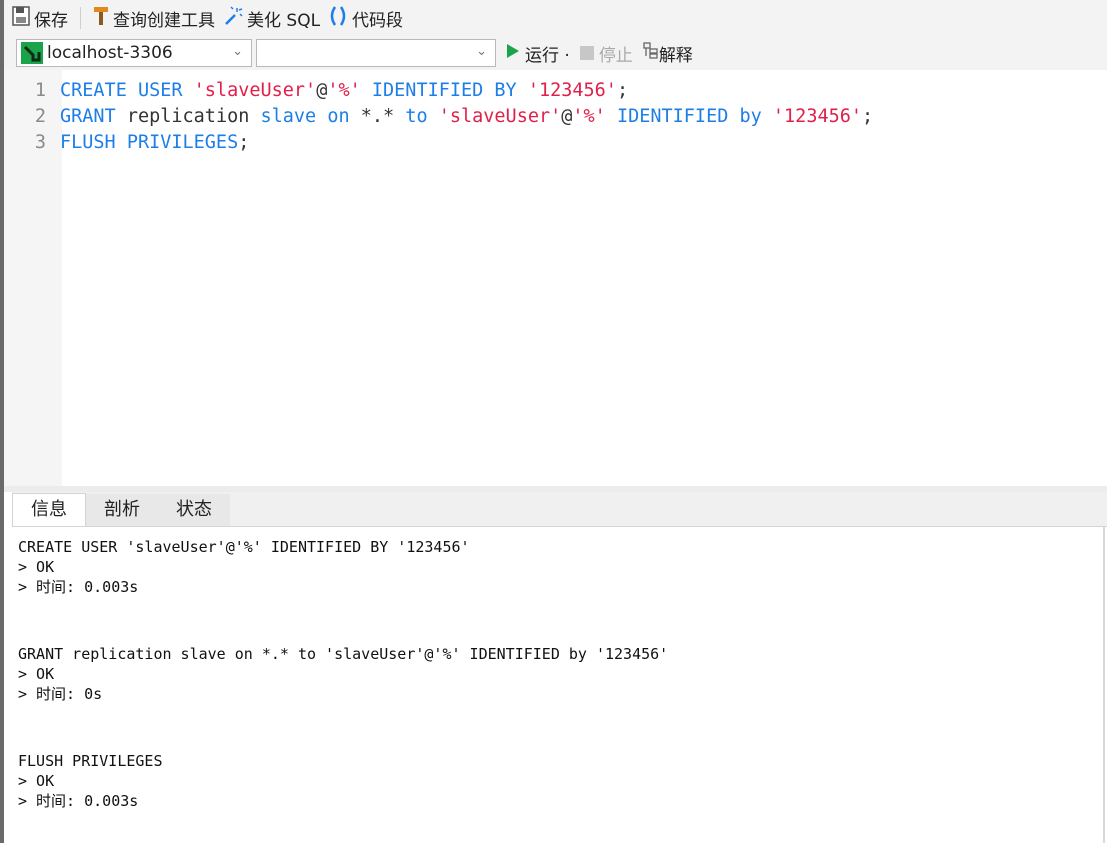 The height and width of the screenshot is (843, 1107). Describe the element at coordinates (101, 18) in the screenshot. I see `hammer-icon` at that location.